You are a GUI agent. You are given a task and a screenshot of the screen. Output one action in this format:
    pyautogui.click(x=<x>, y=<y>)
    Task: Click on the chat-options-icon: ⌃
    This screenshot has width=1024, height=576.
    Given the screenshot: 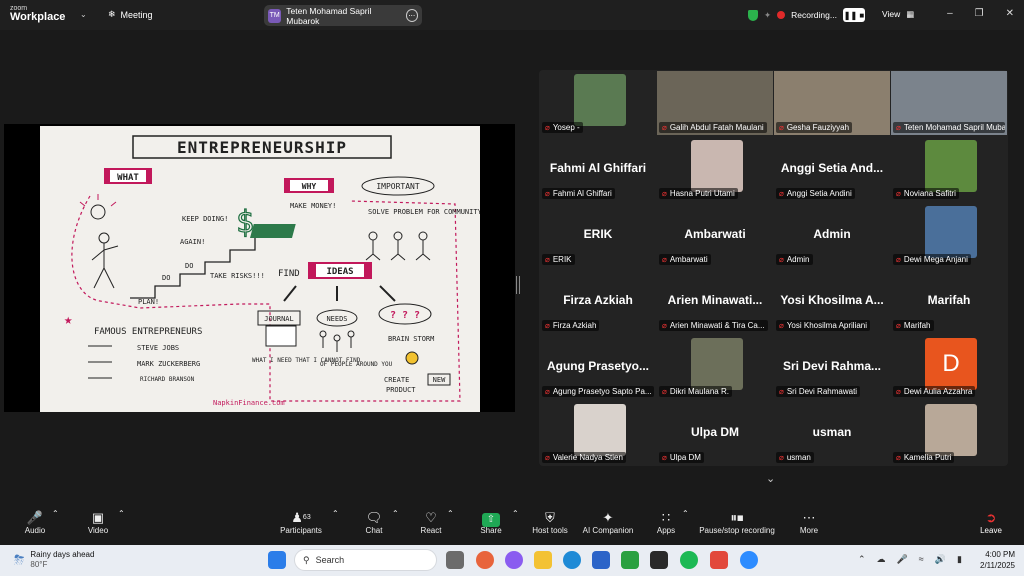 What is the action you would take?
    pyautogui.click(x=395, y=513)
    